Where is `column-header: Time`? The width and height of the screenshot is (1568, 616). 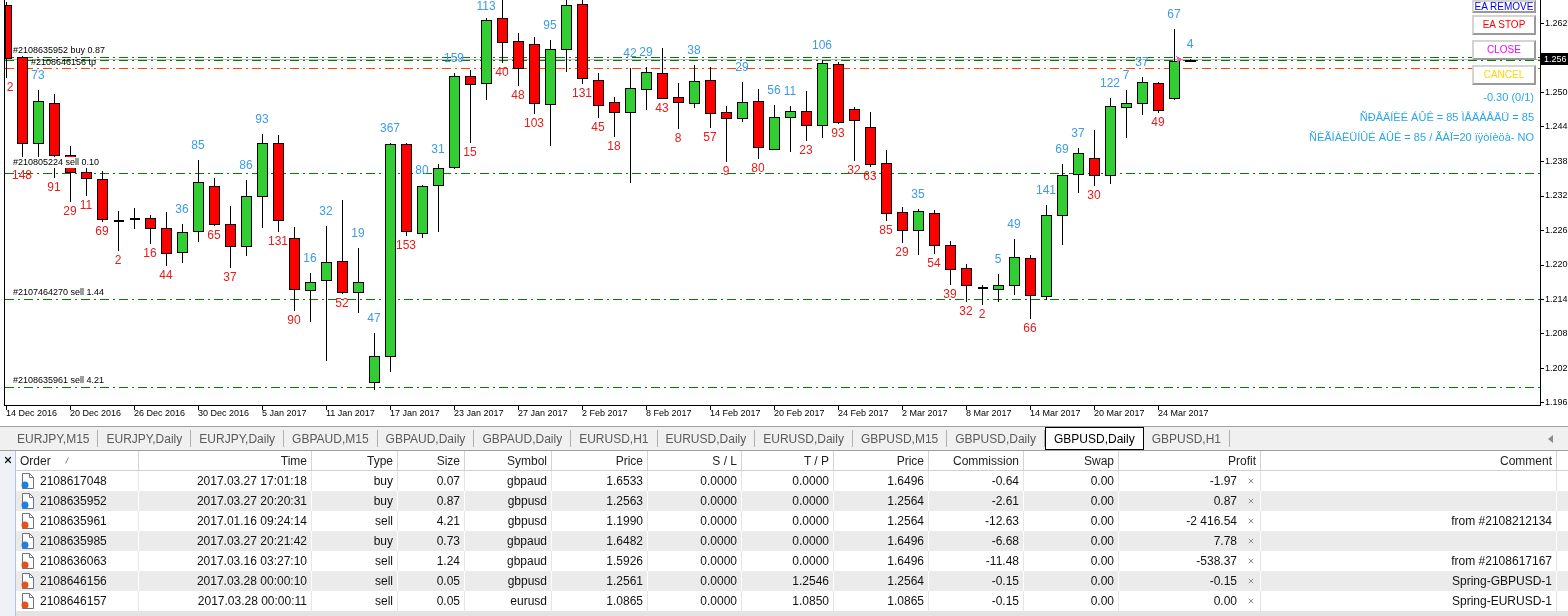 column-header: Time is located at coordinates (225, 460).